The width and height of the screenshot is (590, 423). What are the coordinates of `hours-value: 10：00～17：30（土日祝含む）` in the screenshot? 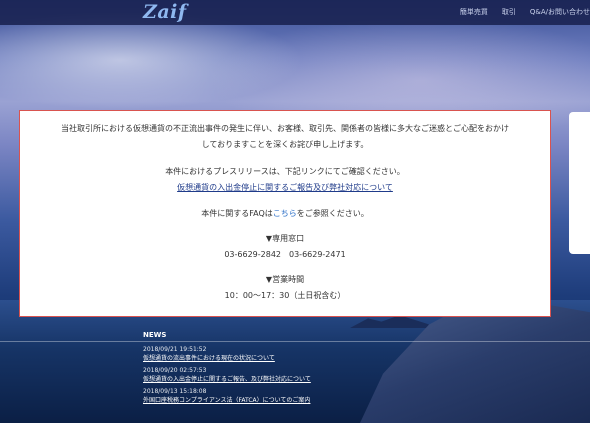 It's located at (285, 295).